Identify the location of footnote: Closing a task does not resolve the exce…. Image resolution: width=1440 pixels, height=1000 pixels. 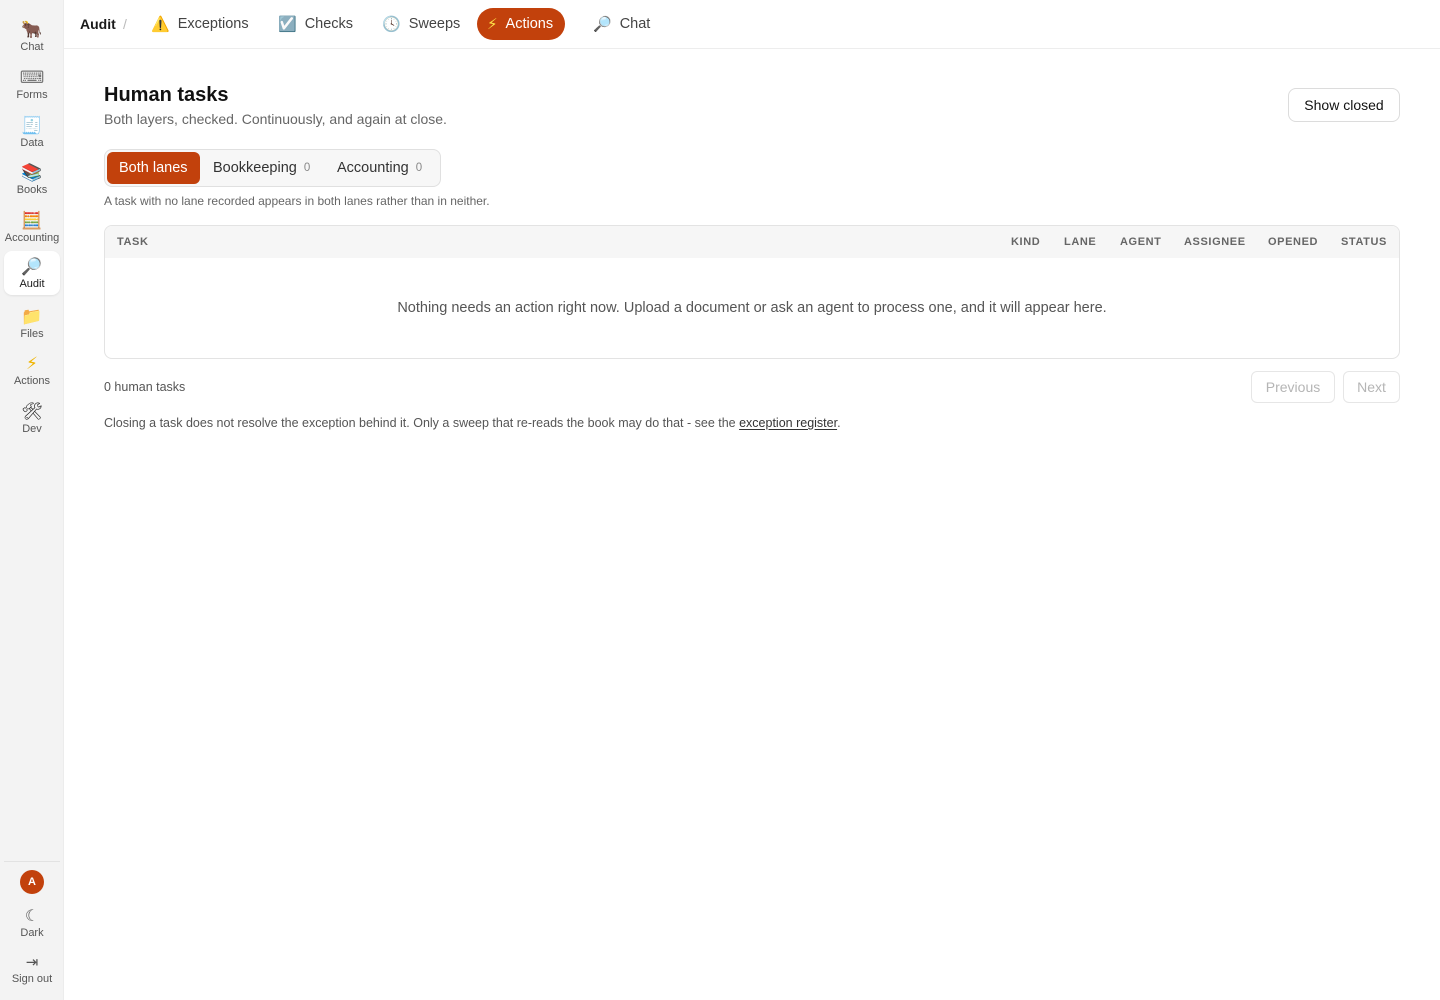
(472, 423).